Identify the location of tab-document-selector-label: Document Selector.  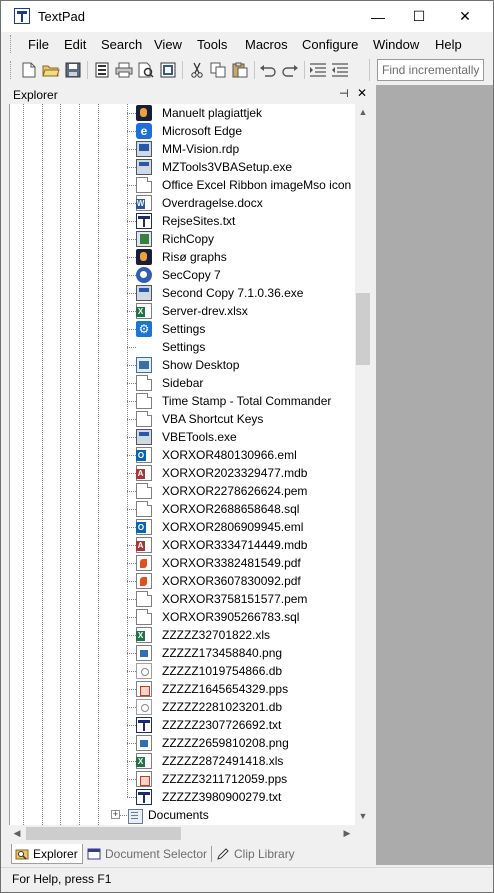
(156, 854).